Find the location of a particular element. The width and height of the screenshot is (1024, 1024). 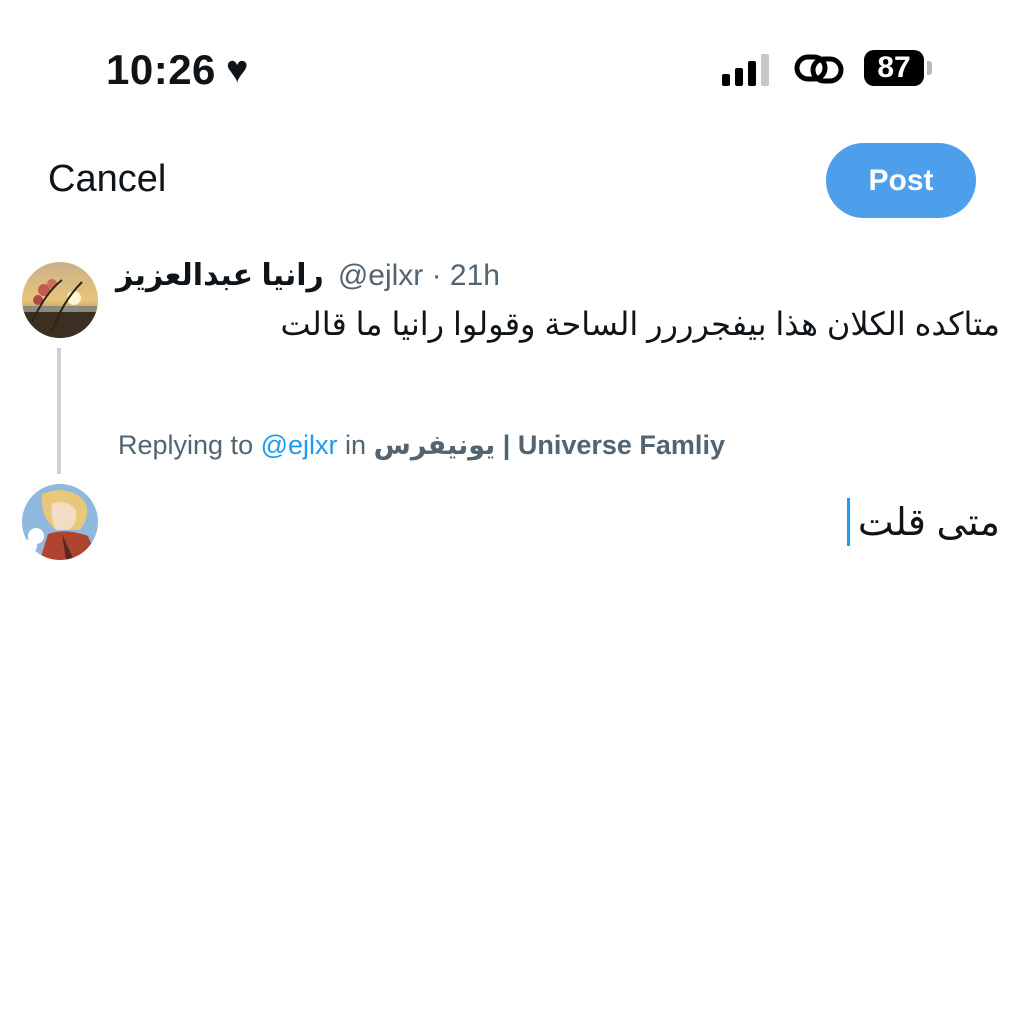

text-cursor is located at coordinates (848, 522).